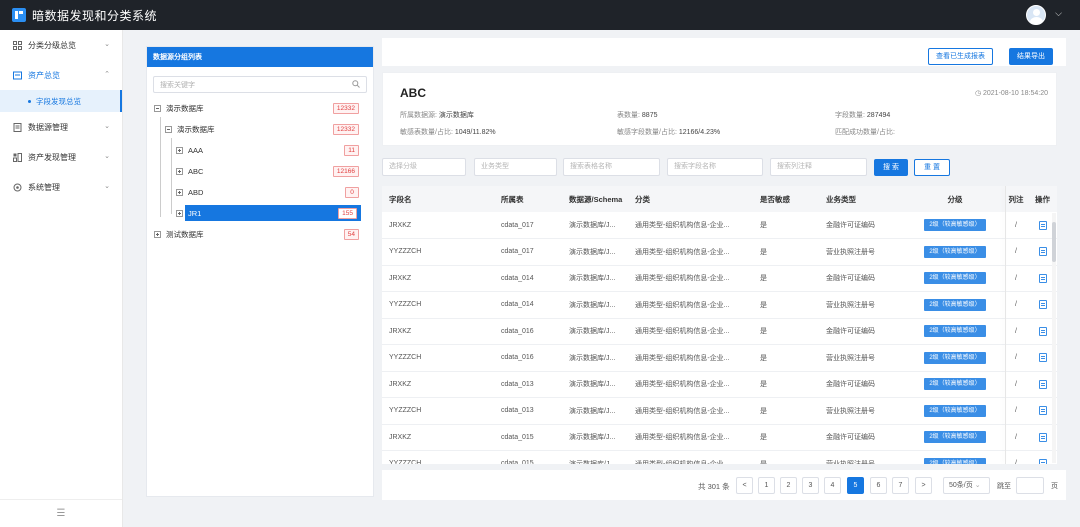 This screenshot has width=1080, height=527. I want to click on page-button: 6, so click(878, 485).